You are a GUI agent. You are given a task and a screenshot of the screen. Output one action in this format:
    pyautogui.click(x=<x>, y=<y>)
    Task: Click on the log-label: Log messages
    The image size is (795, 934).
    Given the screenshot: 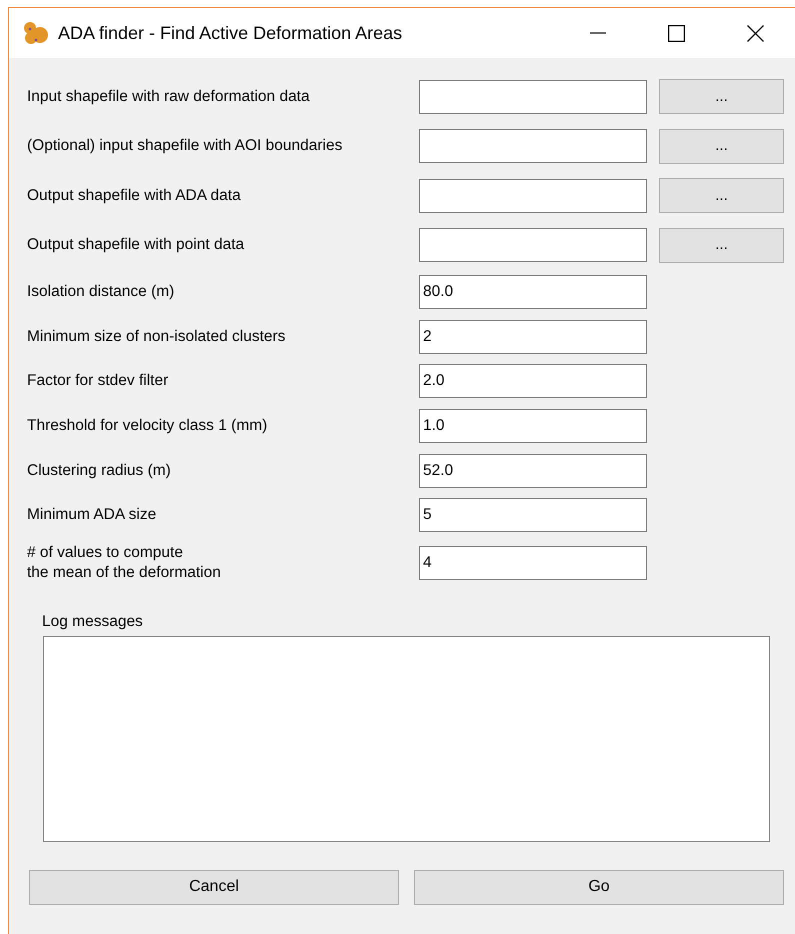 What is the action you would take?
    pyautogui.click(x=92, y=621)
    